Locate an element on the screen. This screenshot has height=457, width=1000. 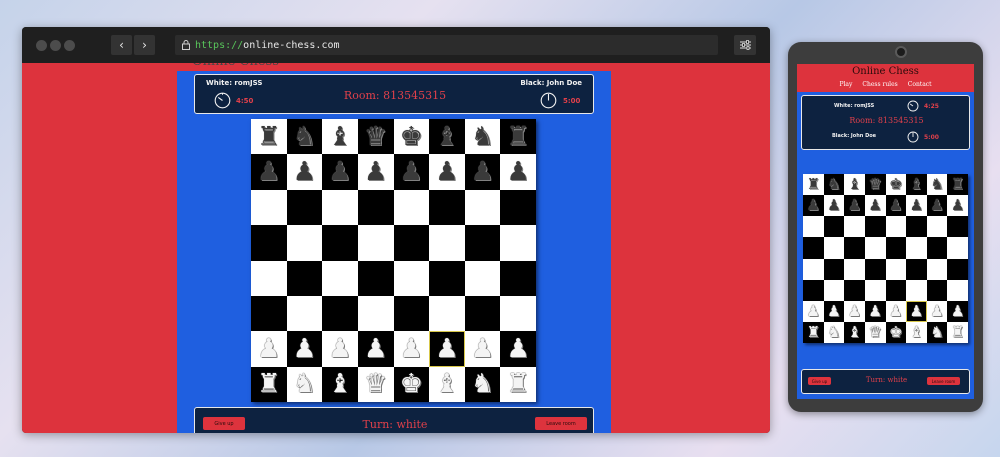
nav-contact: Contact is located at coordinates (920, 84).